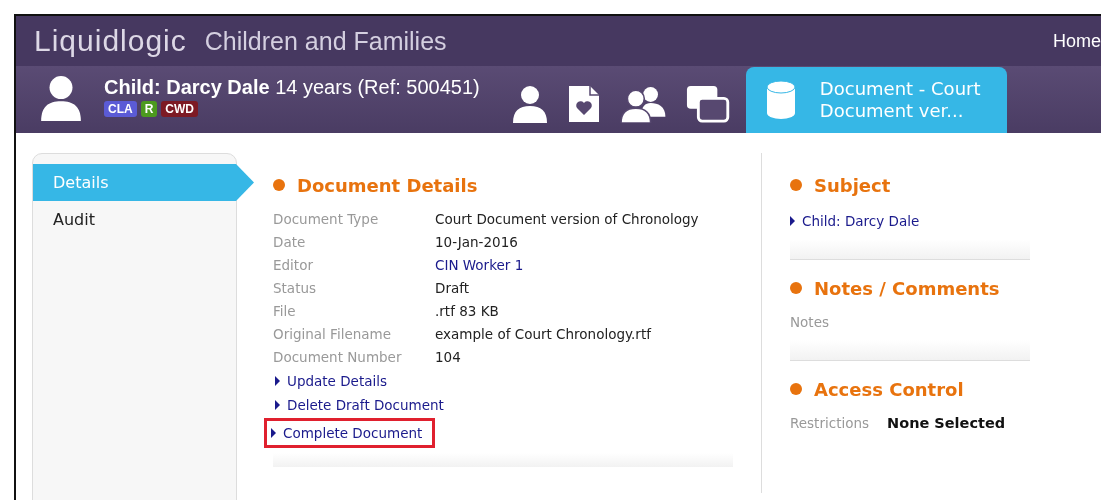  I want to click on field-value: None Selected, so click(946, 423).